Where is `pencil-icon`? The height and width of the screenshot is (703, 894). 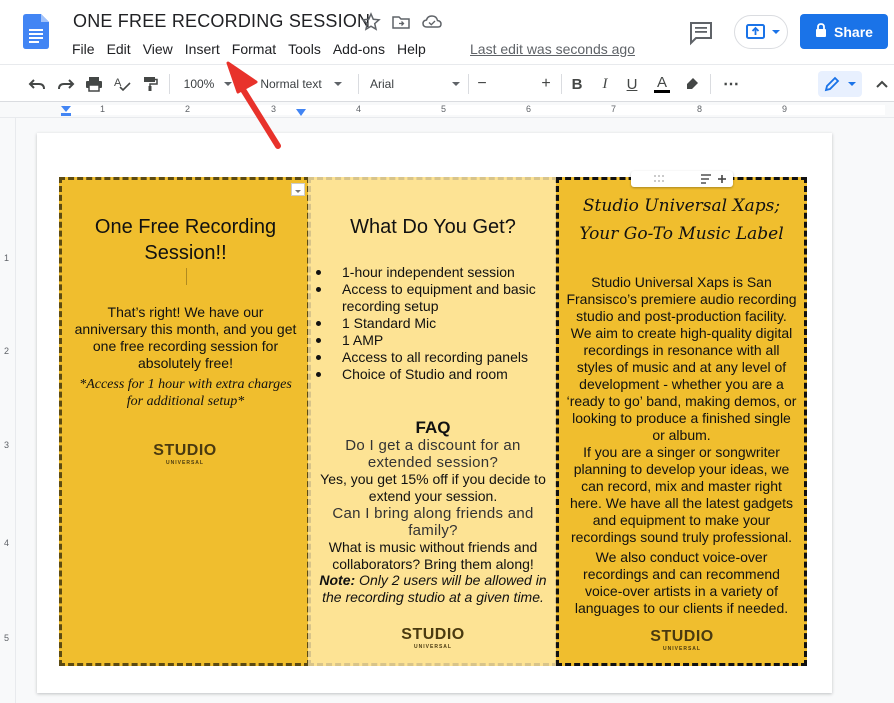 pencil-icon is located at coordinates (832, 84).